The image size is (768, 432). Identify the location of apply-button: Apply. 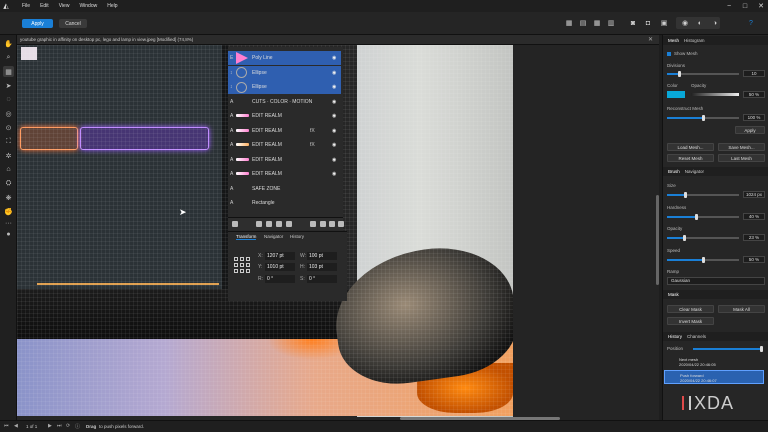
(37, 23).